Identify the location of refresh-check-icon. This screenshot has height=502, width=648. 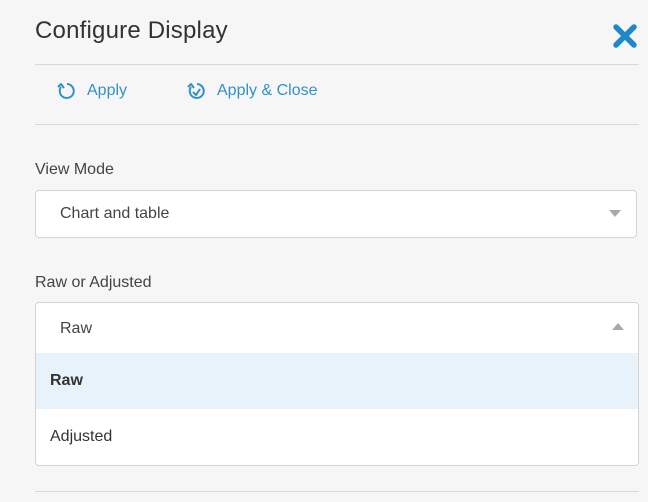
(196, 91).